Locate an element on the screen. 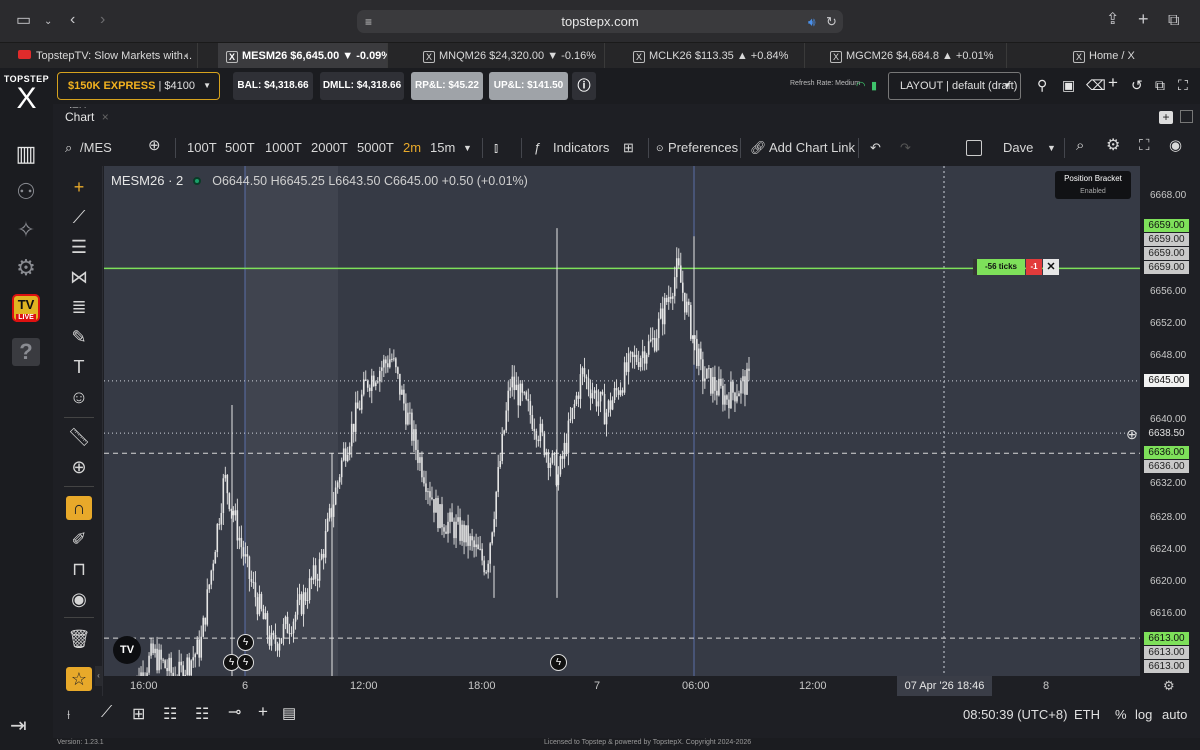  indicators-button: Indicators is located at coordinates (581, 148).